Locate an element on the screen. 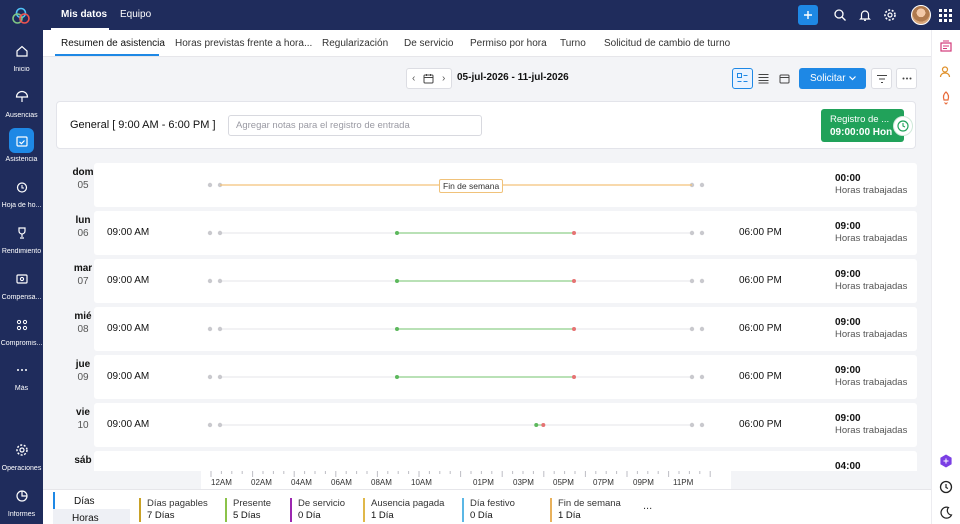  weekend-label: Fin de semana is located at coordinates (471, 186).